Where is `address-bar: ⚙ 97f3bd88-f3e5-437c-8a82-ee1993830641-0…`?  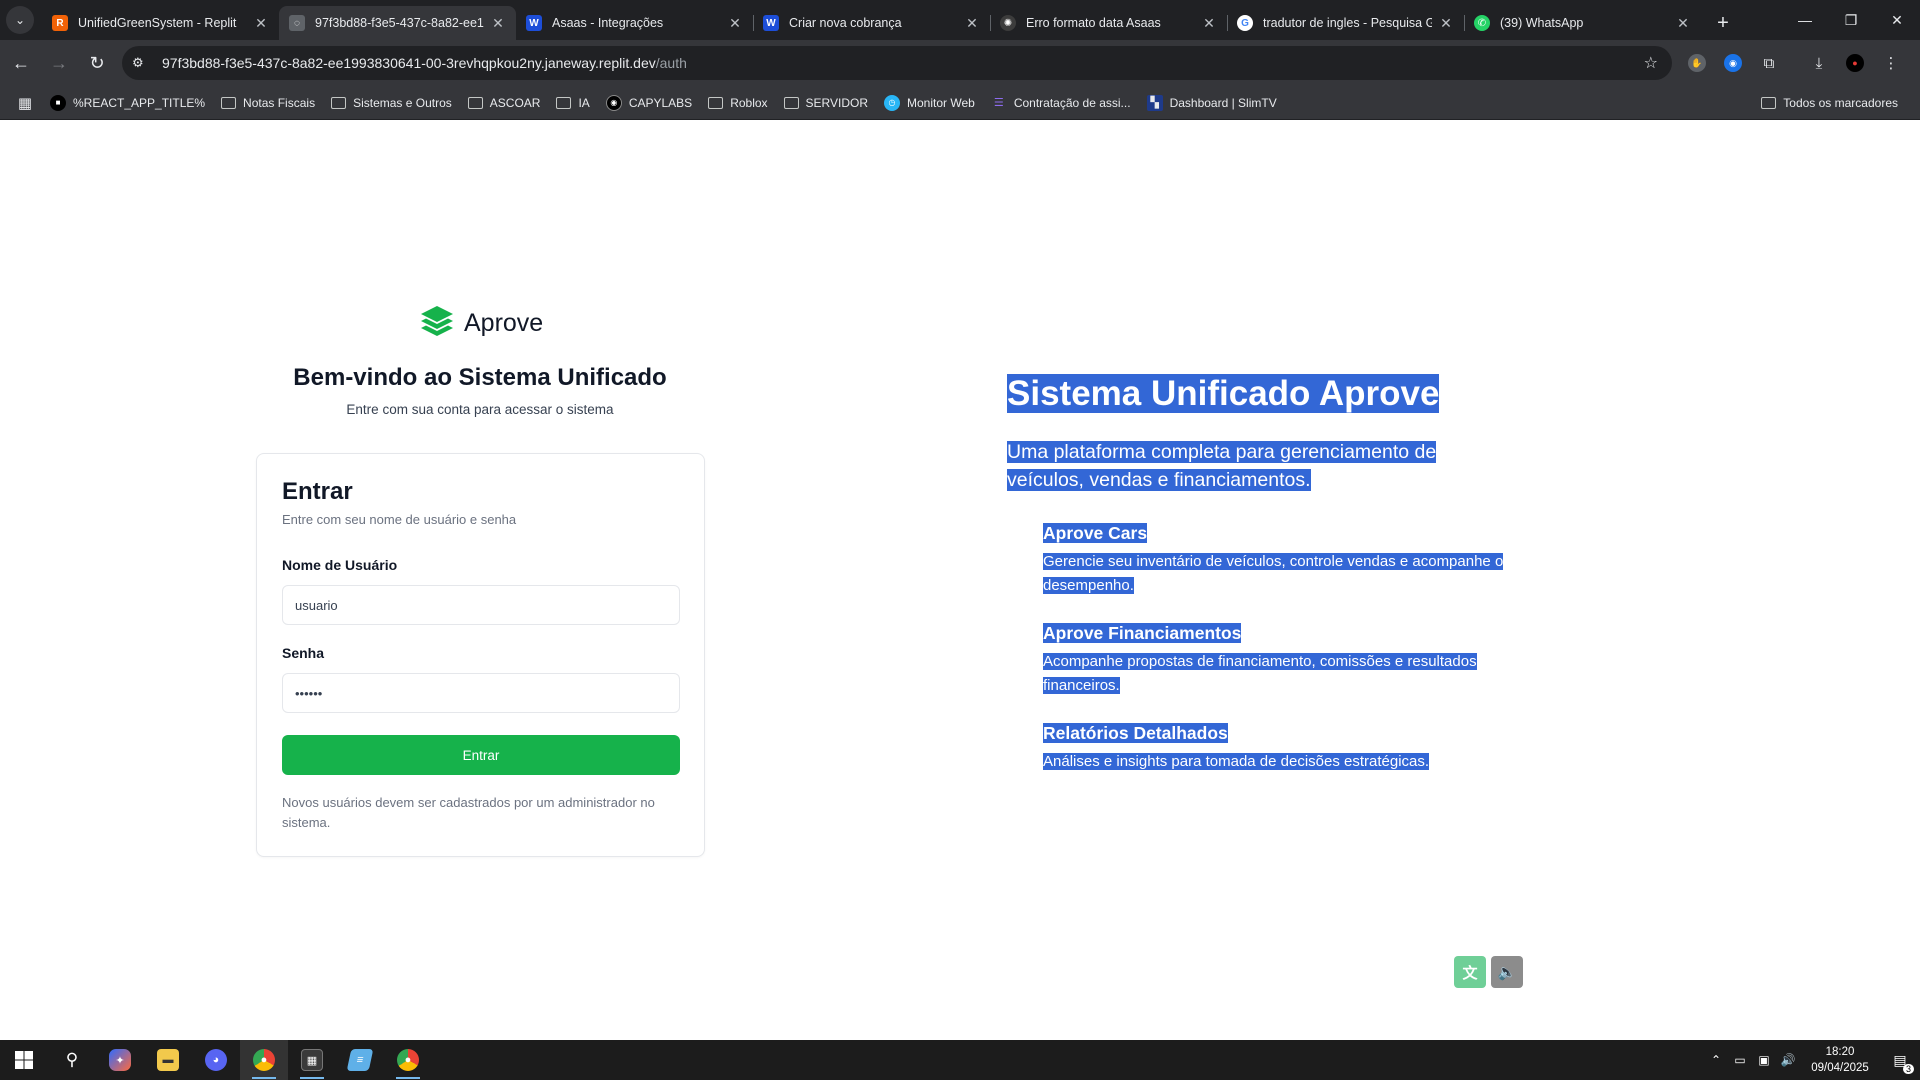 address-bar: ⚙ 97f3bd88-f3e5-437c-8a82-ee1993830641-0… is located at coordinates (897, 63).